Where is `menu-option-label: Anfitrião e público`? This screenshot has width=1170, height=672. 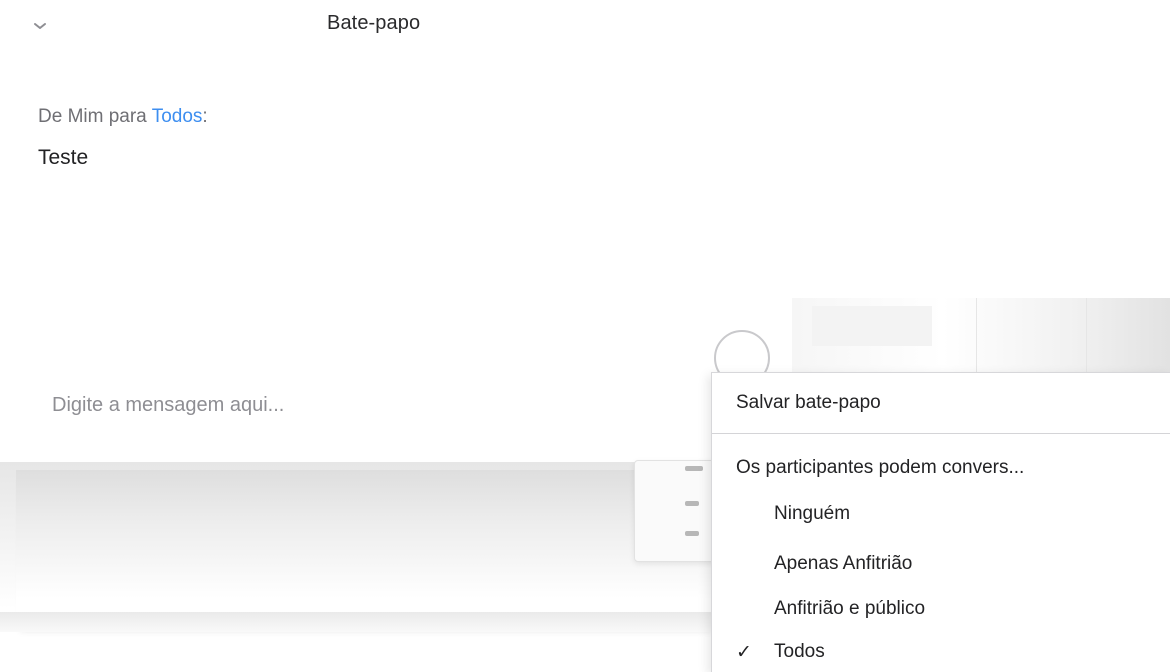
menu-option-label: Anfitrião e público is located at coordinates (850, 608).